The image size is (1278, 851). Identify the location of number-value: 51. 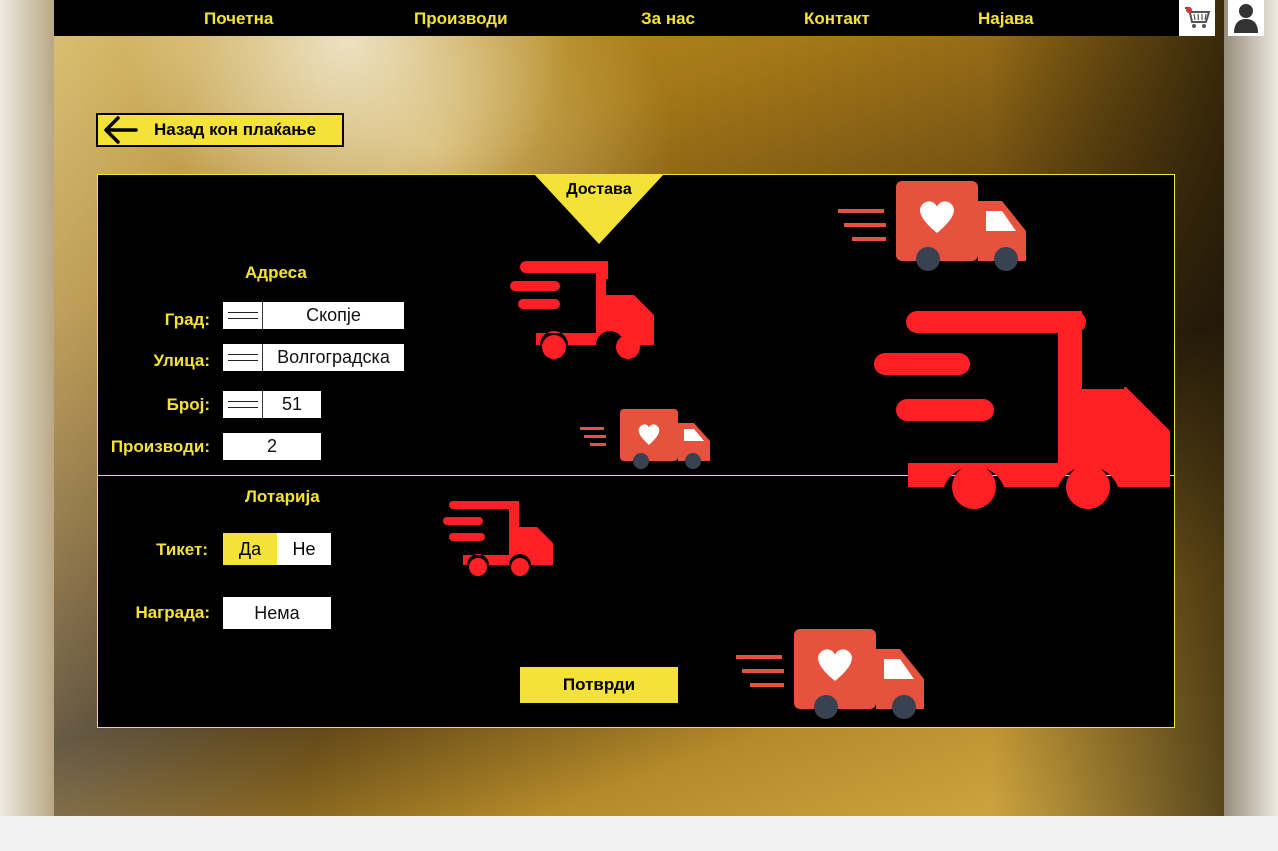
(292, 404).